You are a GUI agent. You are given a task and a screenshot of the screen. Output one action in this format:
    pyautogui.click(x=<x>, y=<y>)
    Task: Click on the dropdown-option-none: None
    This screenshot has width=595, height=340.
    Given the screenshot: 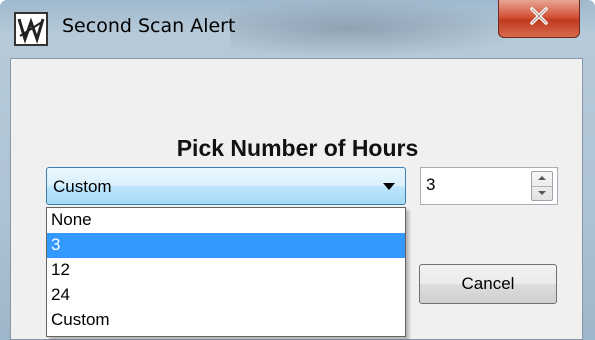 What is the action you would take?
    pyautogui.click(x=226, y=220)
    